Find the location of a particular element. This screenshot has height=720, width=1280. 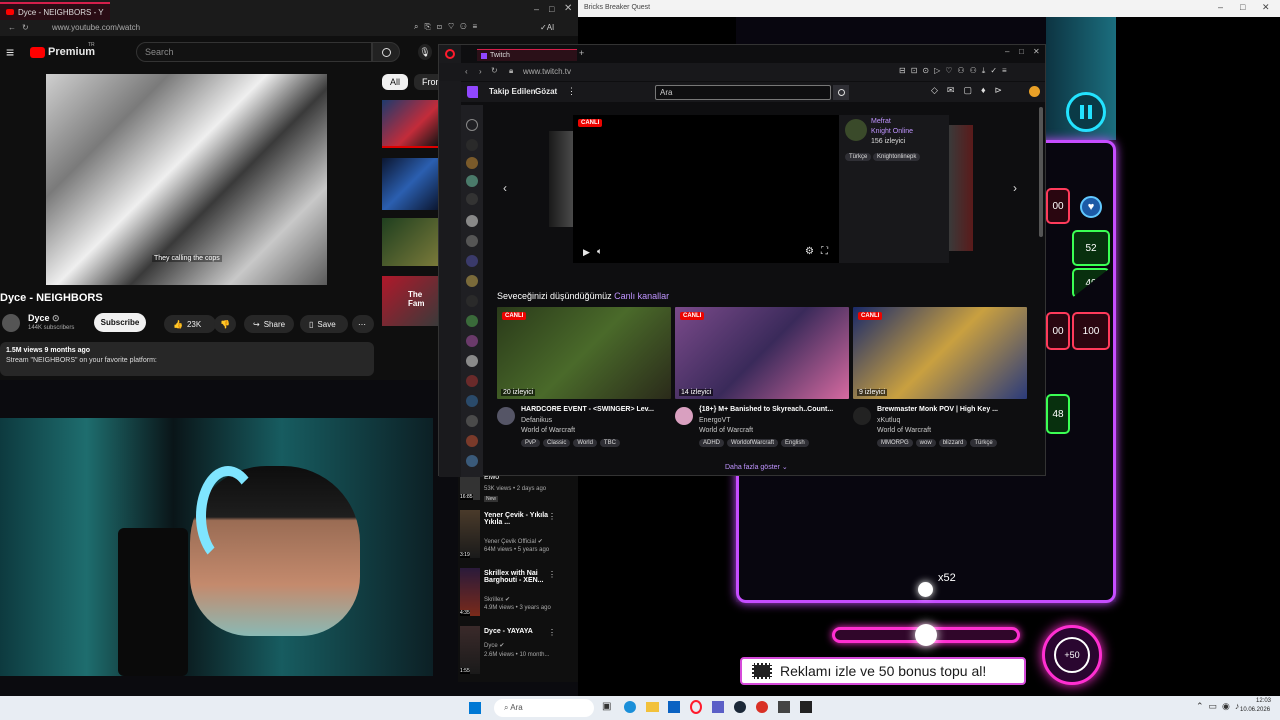

clock-date: 10.06.2026 is located at coordinates (1255, 710).